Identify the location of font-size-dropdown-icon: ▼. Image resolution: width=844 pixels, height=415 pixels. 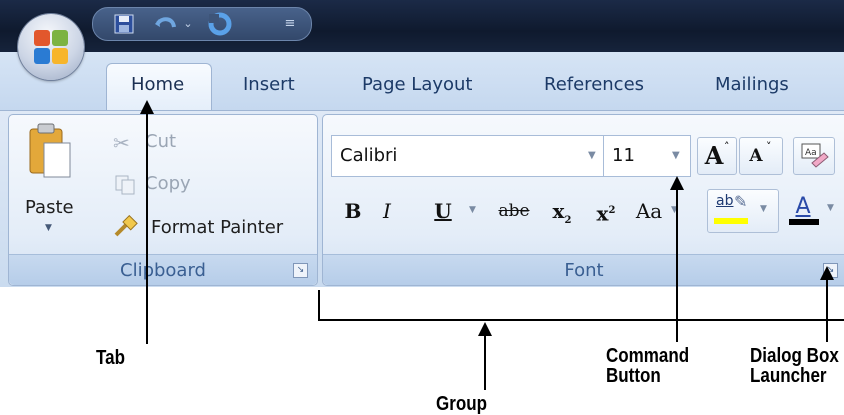
(676, 155).